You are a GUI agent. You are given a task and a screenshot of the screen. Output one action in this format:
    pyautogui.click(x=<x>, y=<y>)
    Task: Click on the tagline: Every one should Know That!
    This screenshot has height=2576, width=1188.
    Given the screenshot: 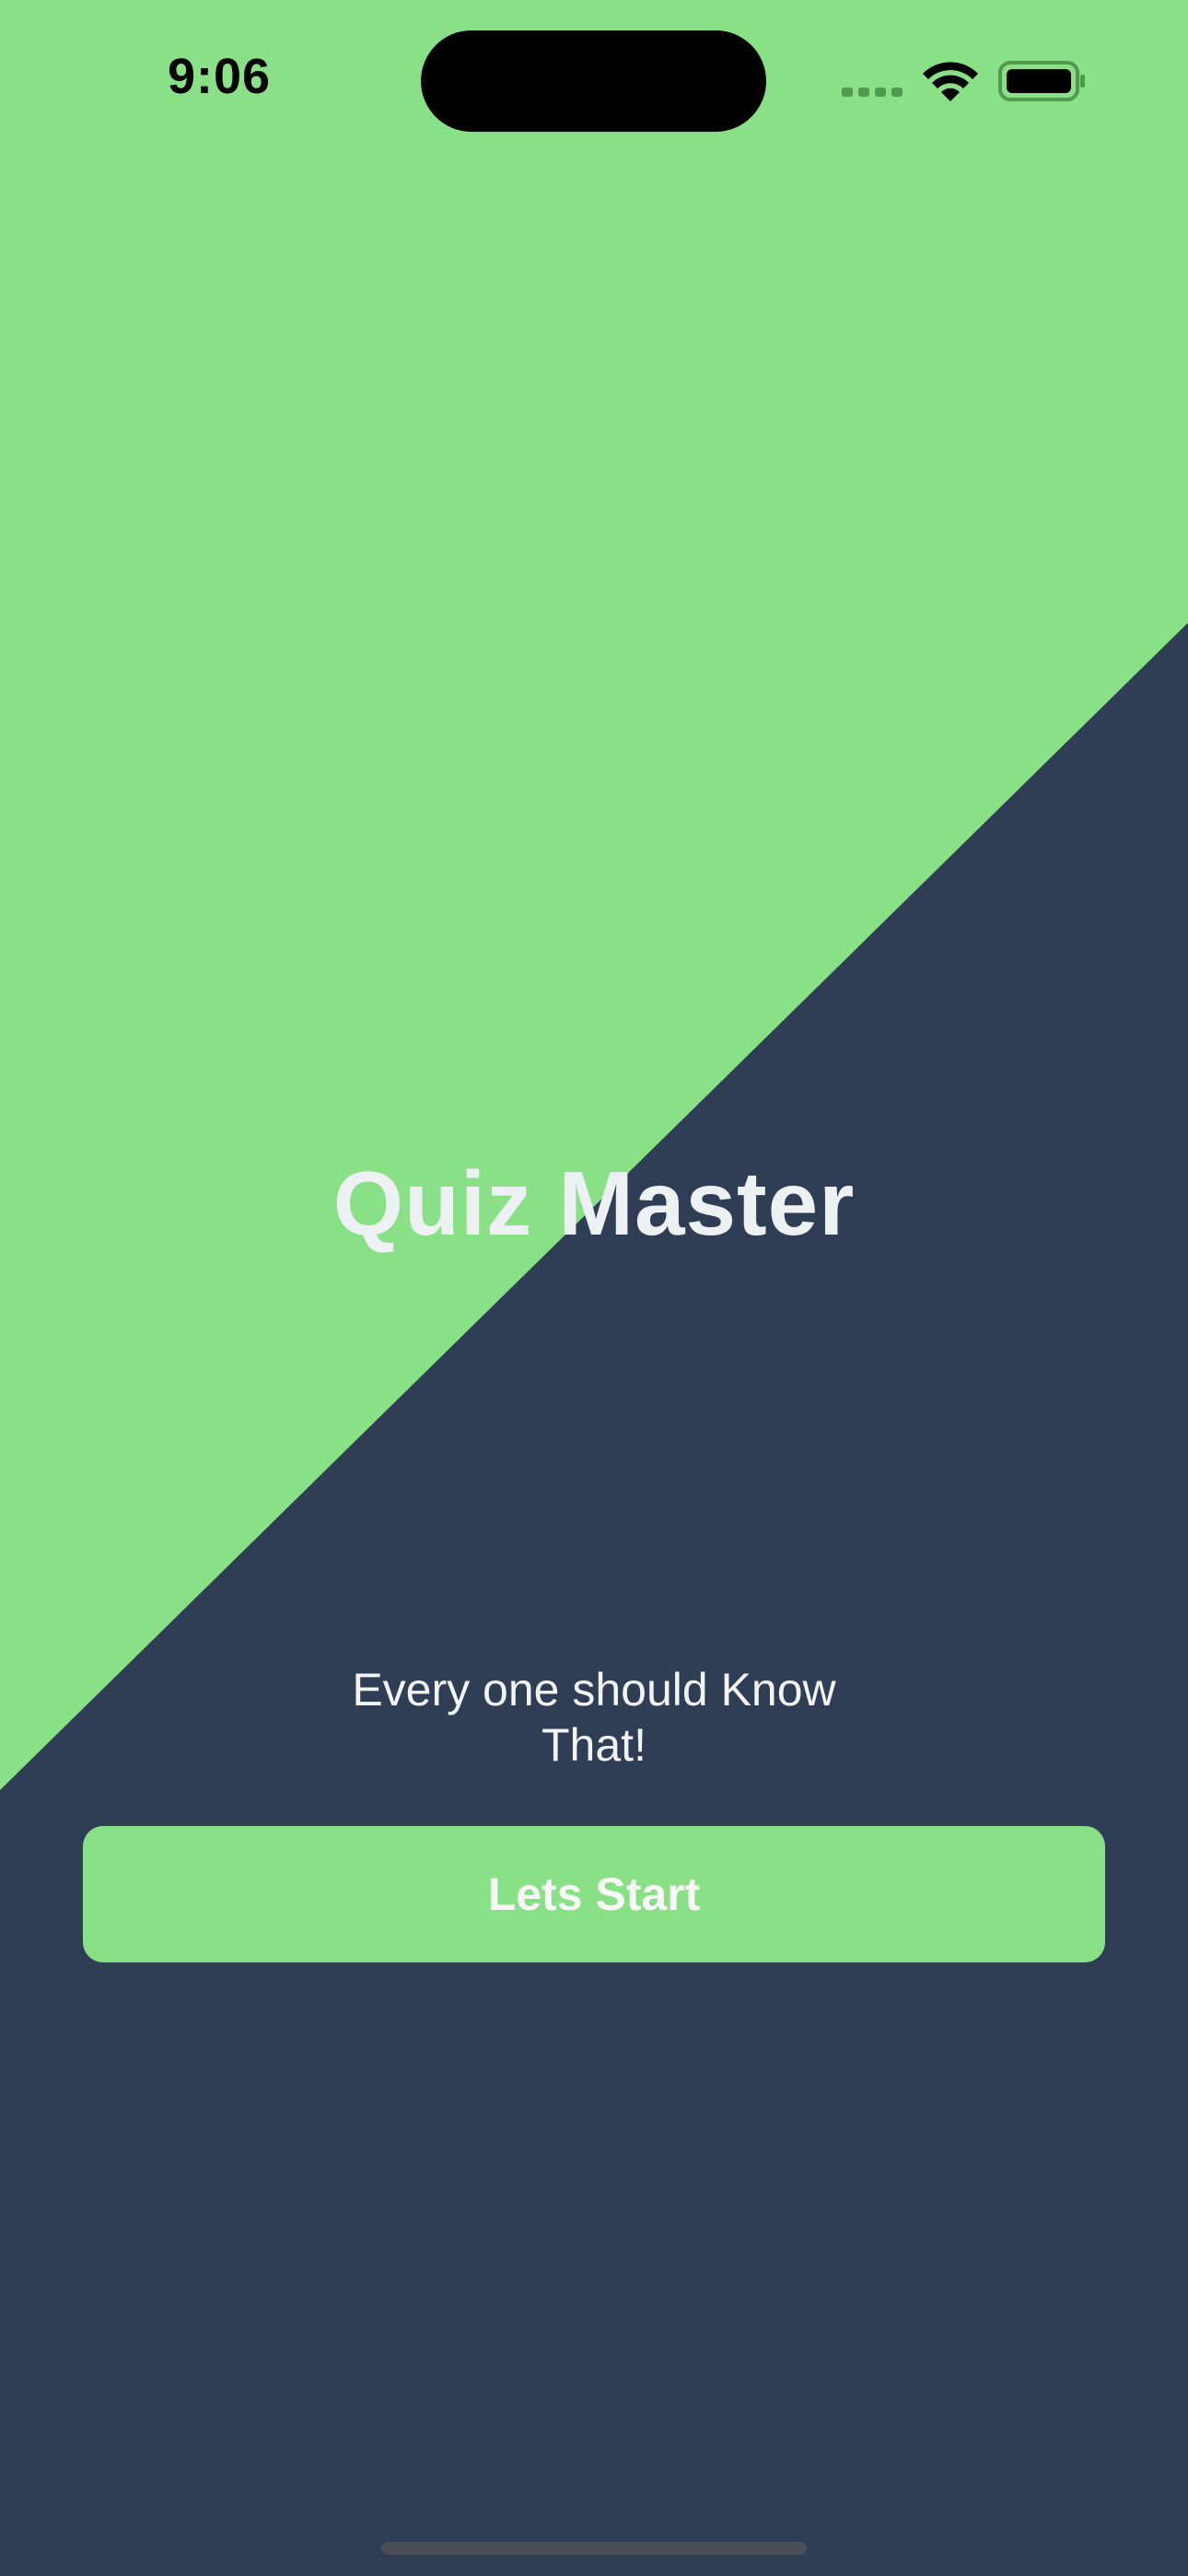 What is the action you would take?
    pyautogui.click(x=594, y=1717)
    